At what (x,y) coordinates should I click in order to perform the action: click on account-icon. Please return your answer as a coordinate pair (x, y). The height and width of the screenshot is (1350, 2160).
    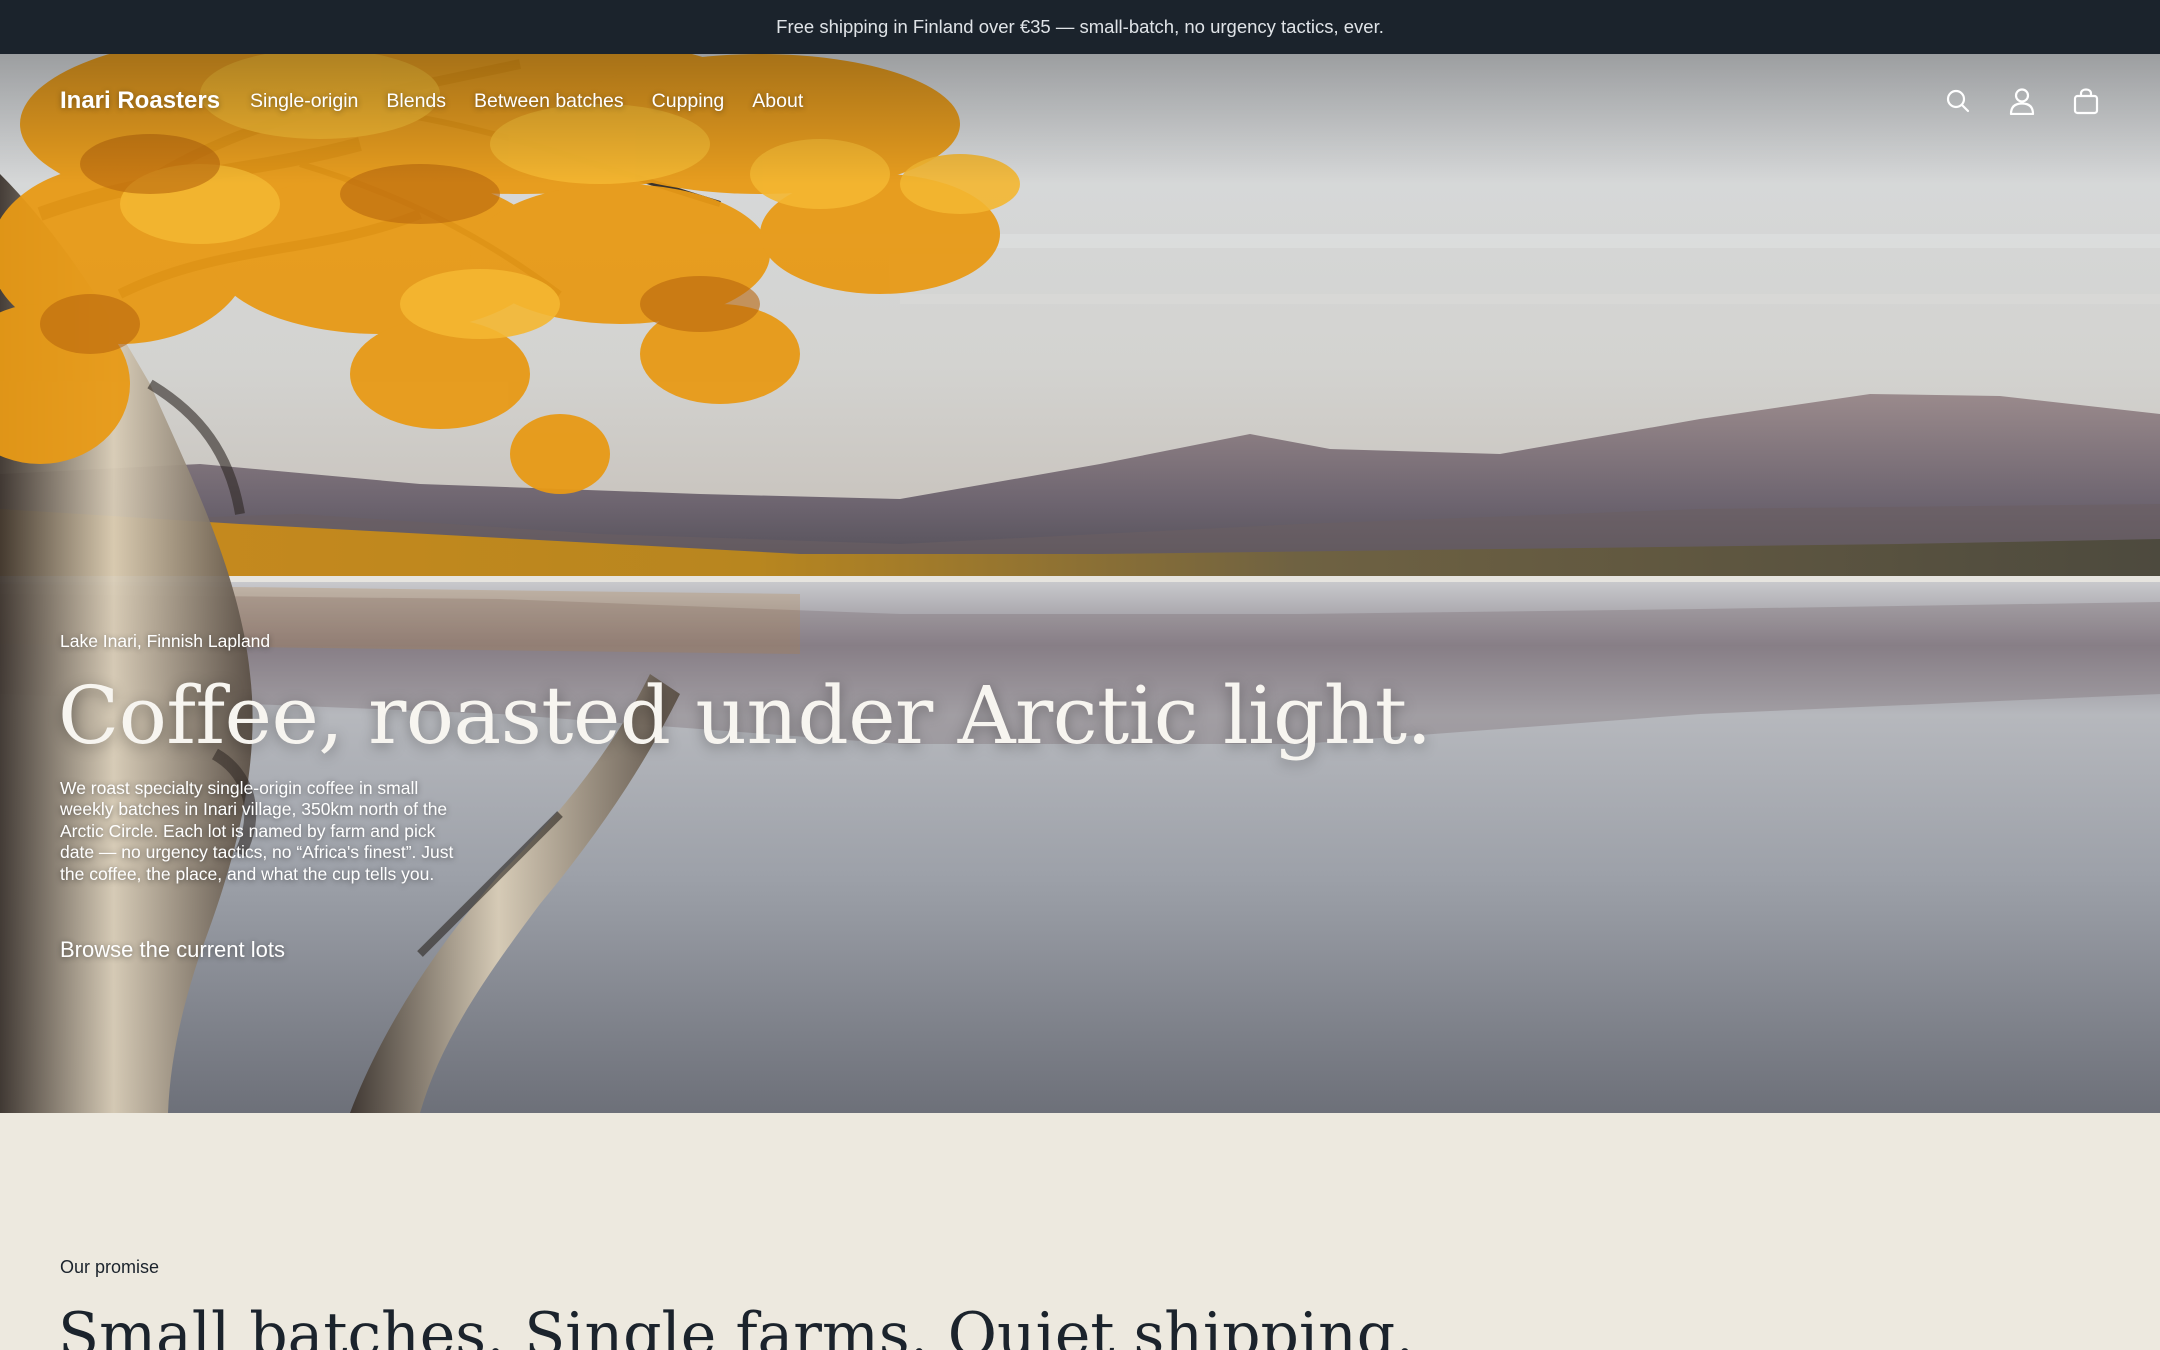
    Looking at the image, I should click on (2022, 101).